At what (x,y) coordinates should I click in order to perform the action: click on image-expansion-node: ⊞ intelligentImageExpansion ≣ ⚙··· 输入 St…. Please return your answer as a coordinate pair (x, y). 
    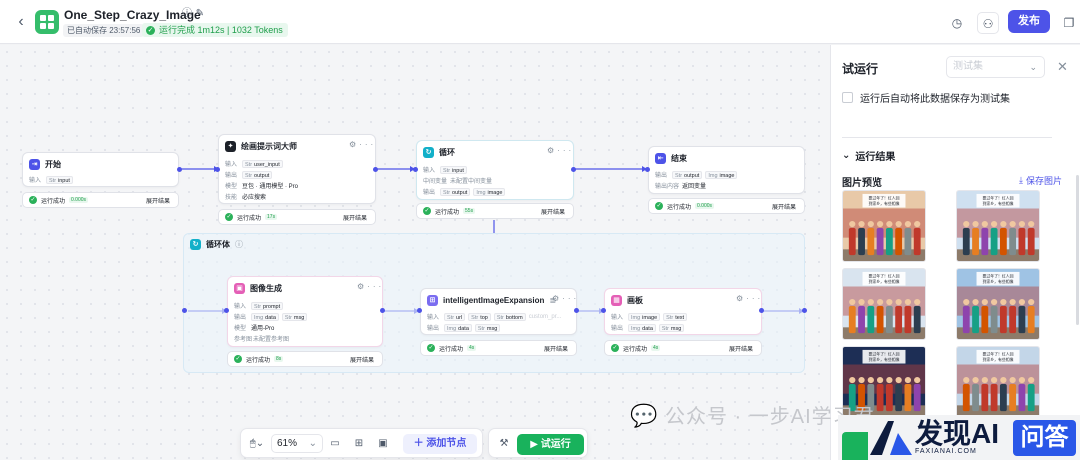
    Looking at the image, I should click on (498, 311).